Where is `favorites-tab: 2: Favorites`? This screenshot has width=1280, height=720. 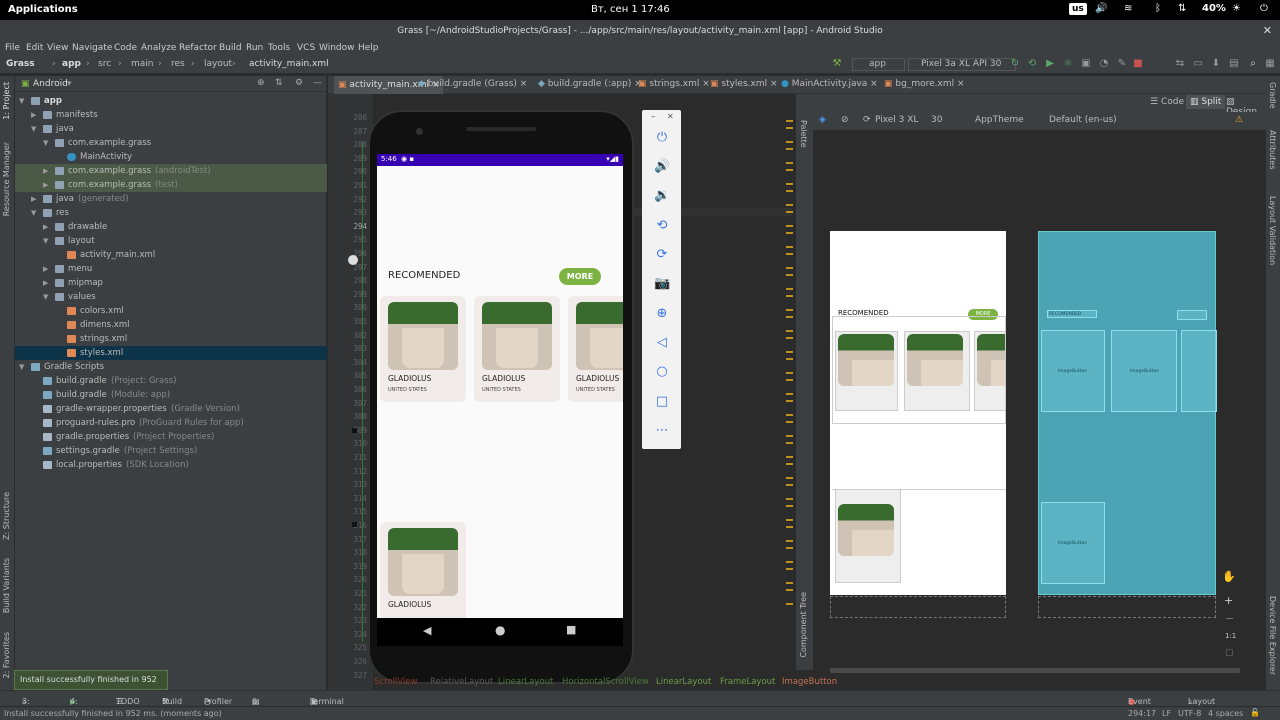 favorites-tab: 2: Favorites is located at coordinates (6, 655).